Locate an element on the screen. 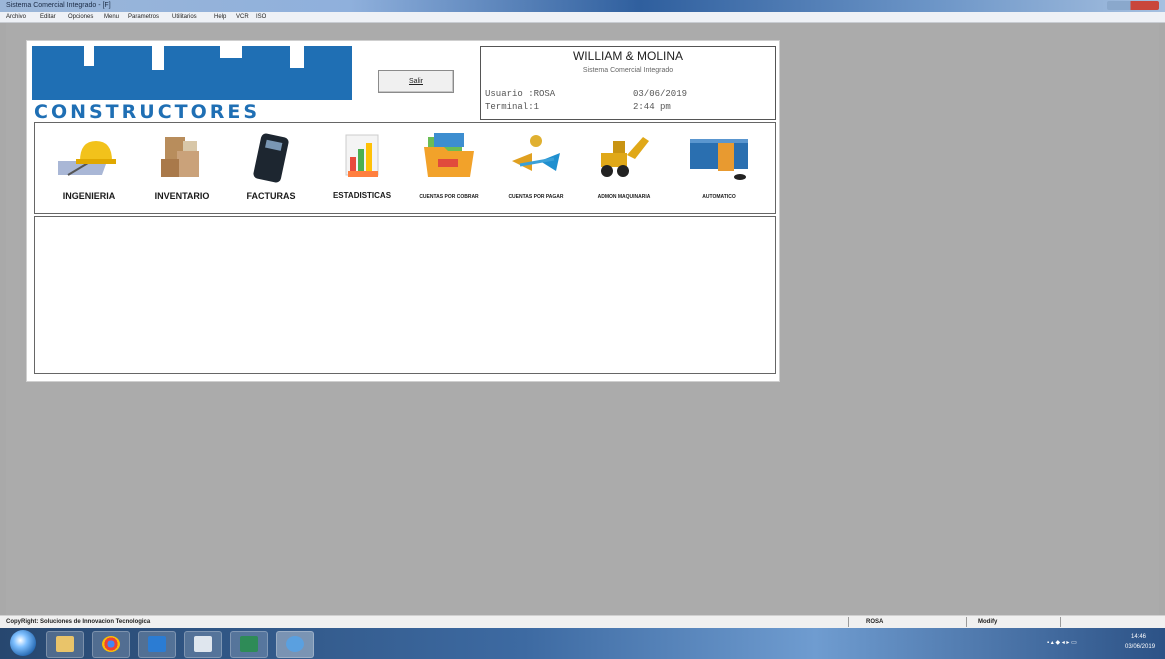 This screenshot has width=1165, height=659. session-date: 03/06/2019 is located at coordinates (660, 94).